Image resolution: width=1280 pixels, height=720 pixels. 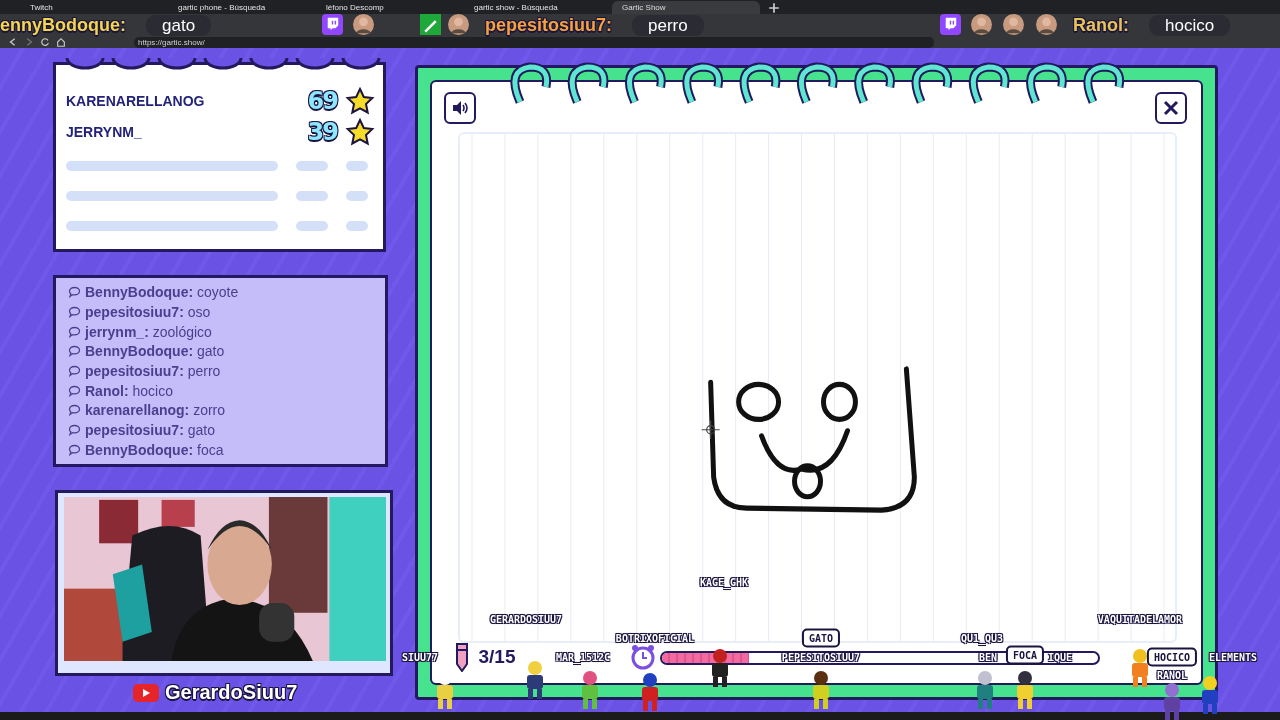 What do you see at coordinates (153, 371) in the screenshot?
I see `chat-message: pepesitosiuu7: perro` at bounding box center [153, 371].